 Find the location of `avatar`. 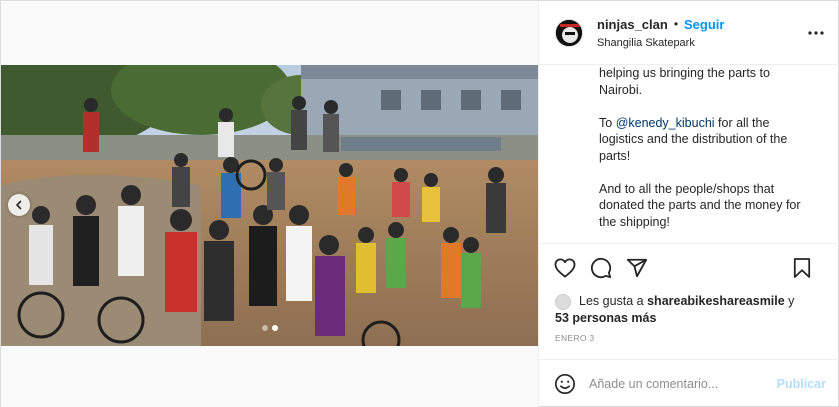

avatar is located at coordinates (569, 32).